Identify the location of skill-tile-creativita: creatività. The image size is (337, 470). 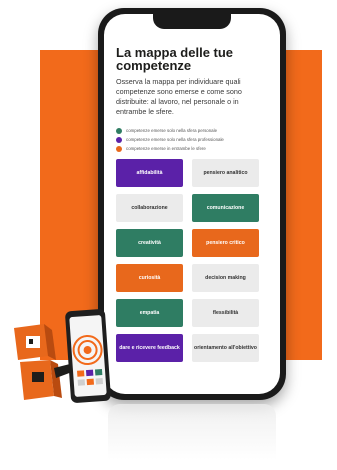
(149, 243).